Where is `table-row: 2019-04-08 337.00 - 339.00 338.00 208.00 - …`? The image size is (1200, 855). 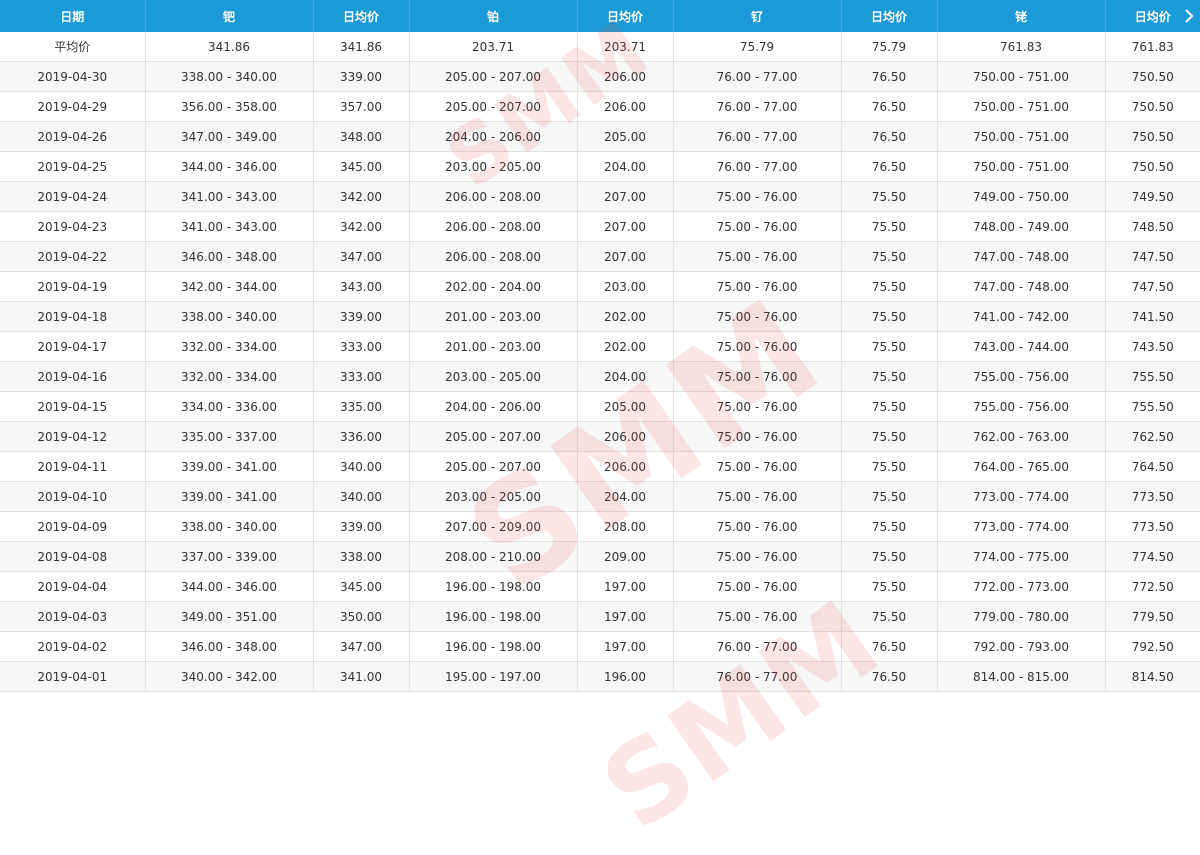 table-row: 2019-04-08 337.00 - 339.00 338.00 208.00 - … is located at coordinates (600, 556).